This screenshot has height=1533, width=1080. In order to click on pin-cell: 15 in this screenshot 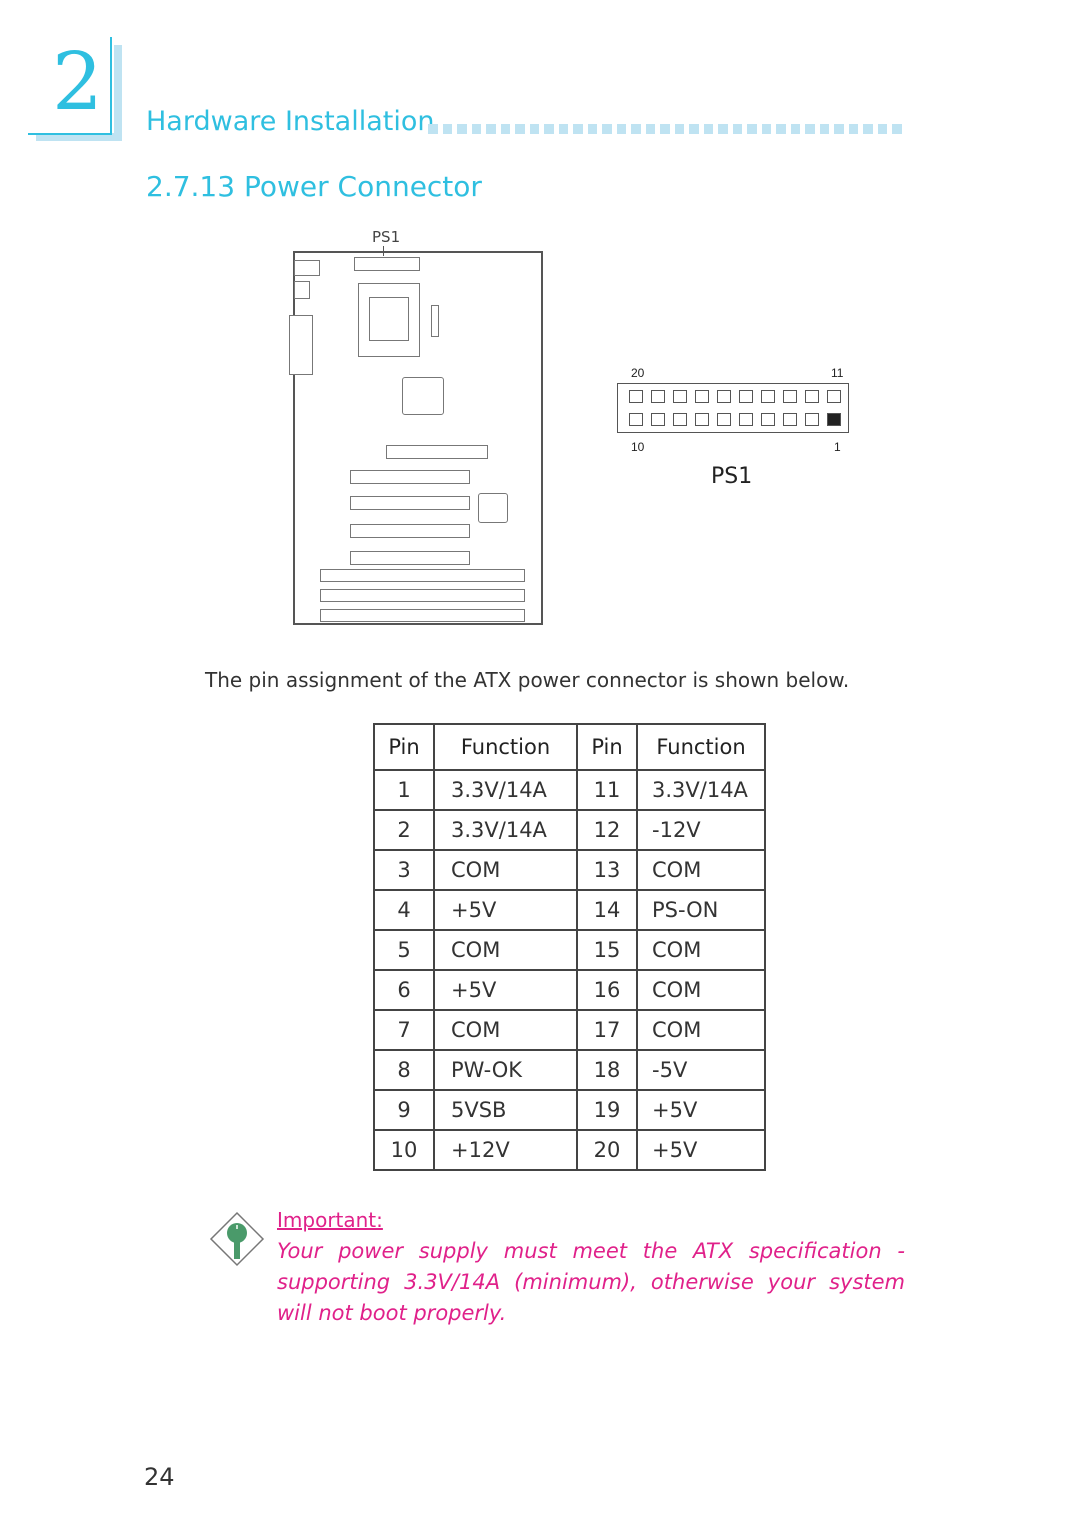, I will do `click(607, 950)`.